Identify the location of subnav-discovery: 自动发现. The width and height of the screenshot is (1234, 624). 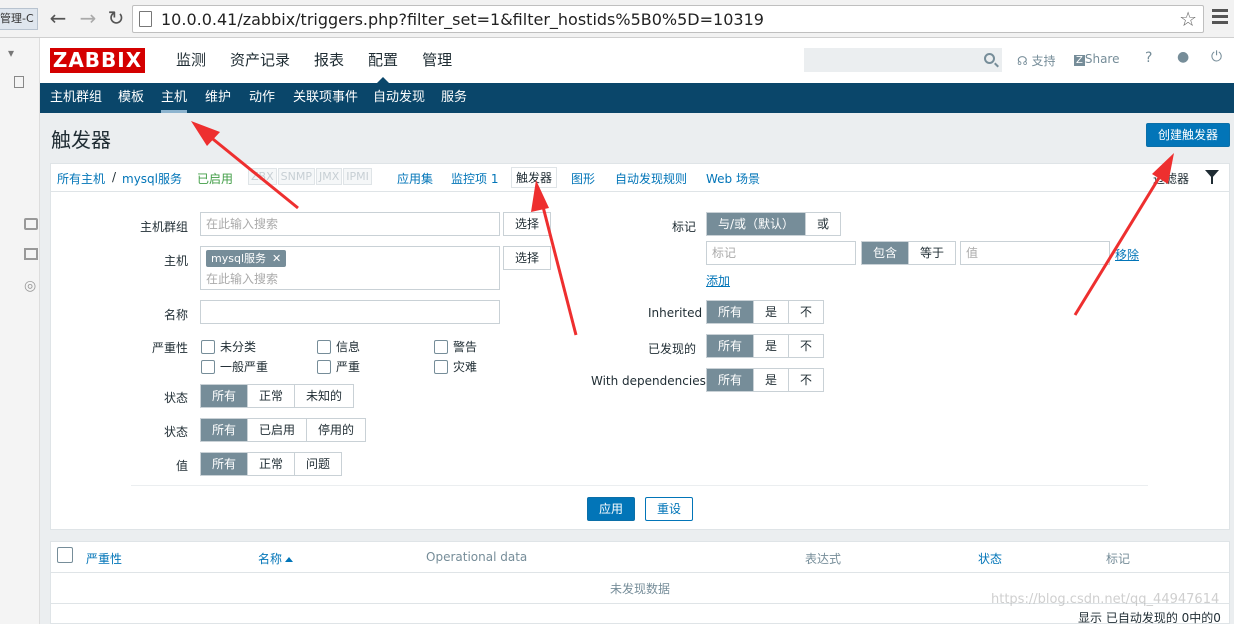
(399, 98).